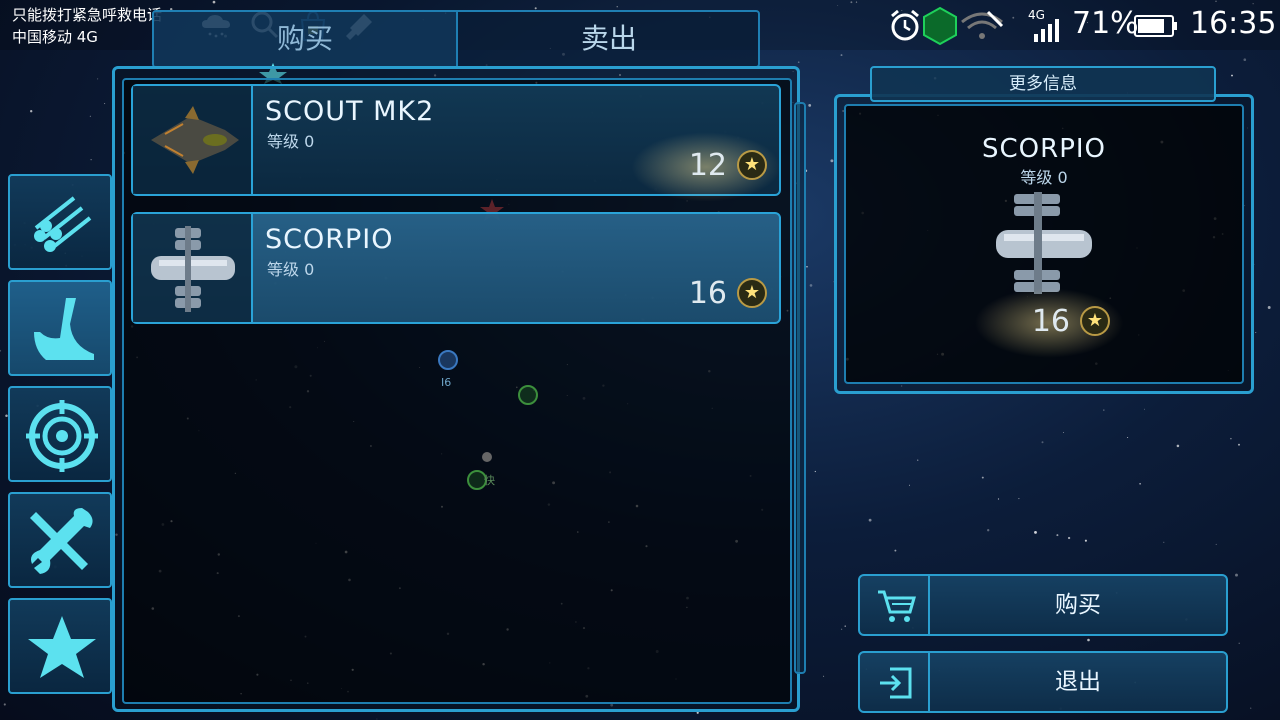 This screenshot has height=720, width=1280. I want to click on ship-price: 12 ★, so click(706, 167).